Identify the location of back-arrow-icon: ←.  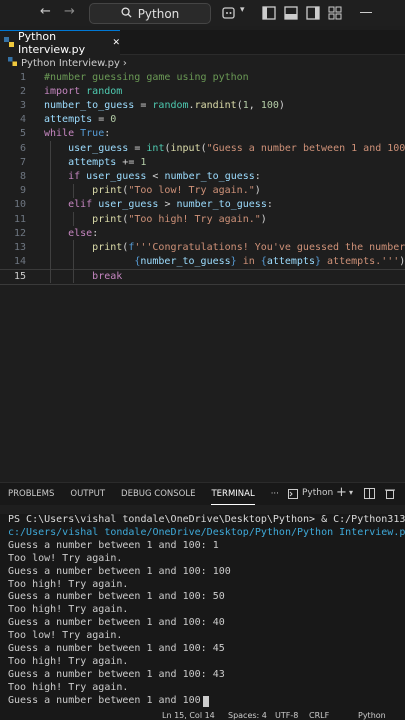
(45, 11).